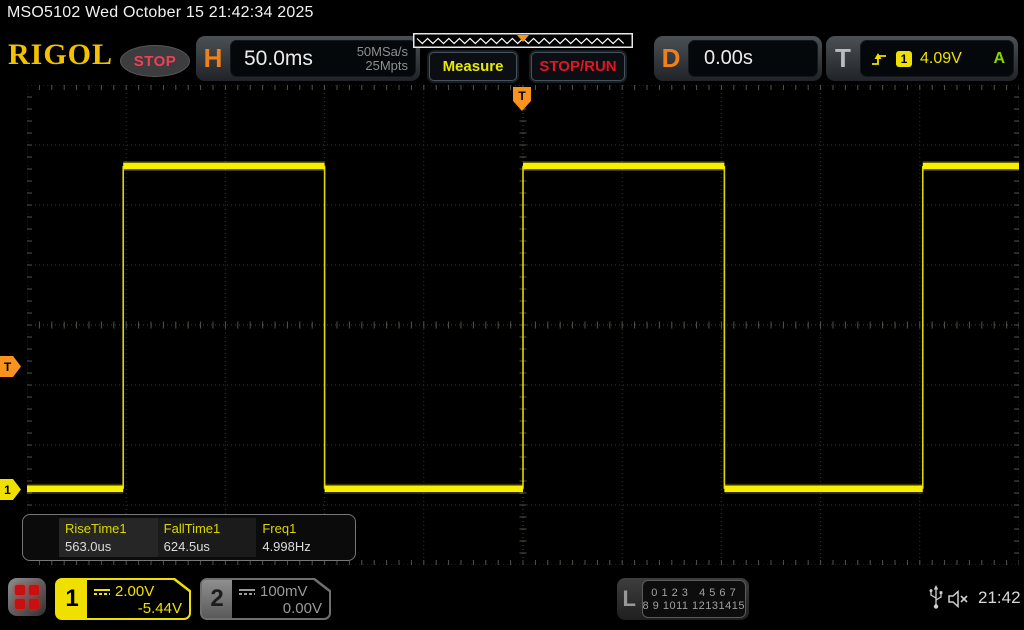  I want to click on main-menu-button, so click(27, 597).